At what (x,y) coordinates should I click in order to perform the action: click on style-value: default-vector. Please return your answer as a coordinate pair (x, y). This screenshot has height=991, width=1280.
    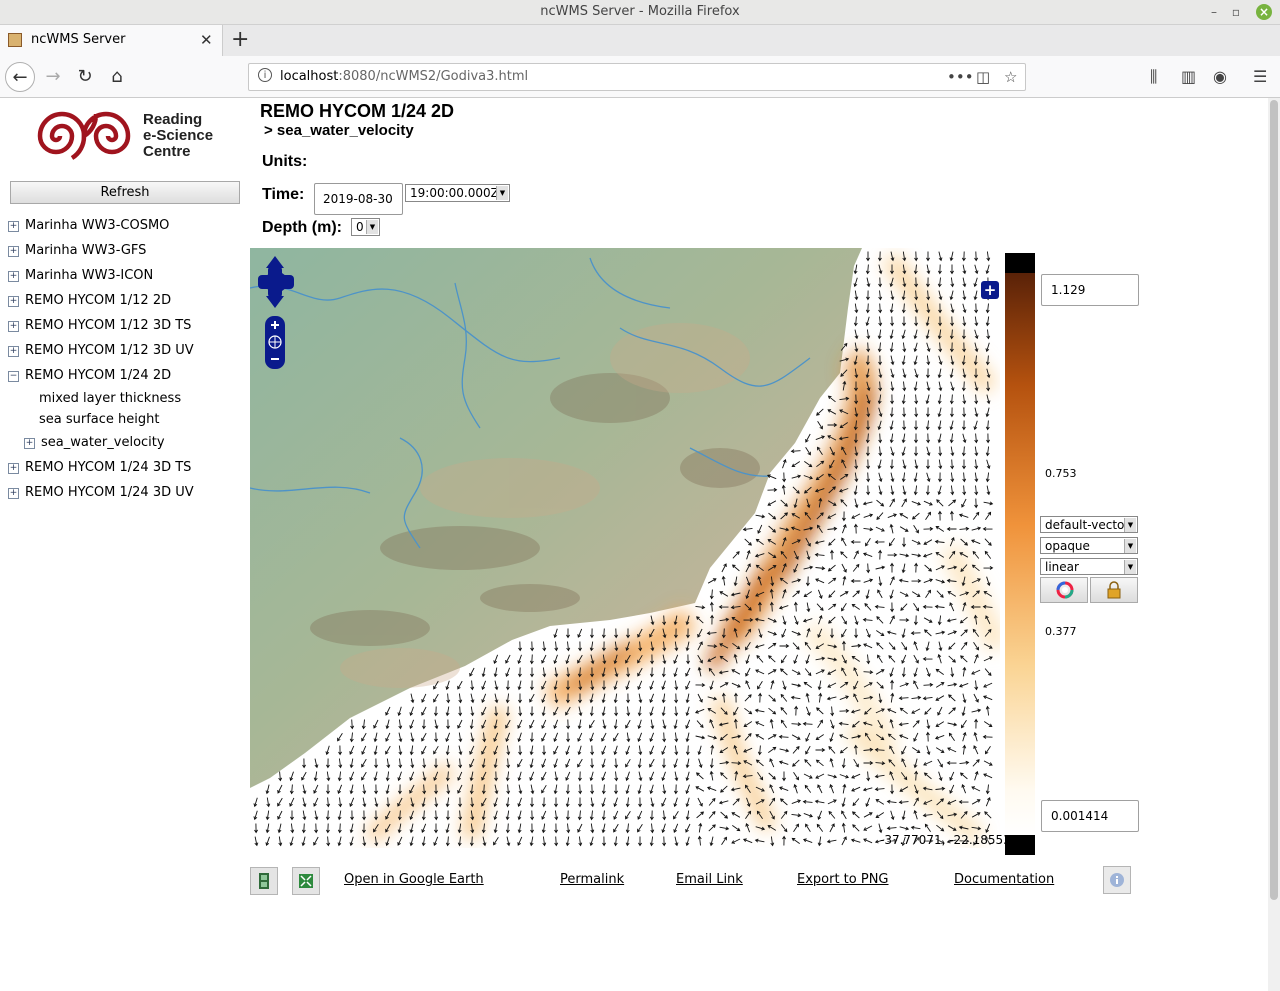
    Looking at the image, I should click on (1087, 525).